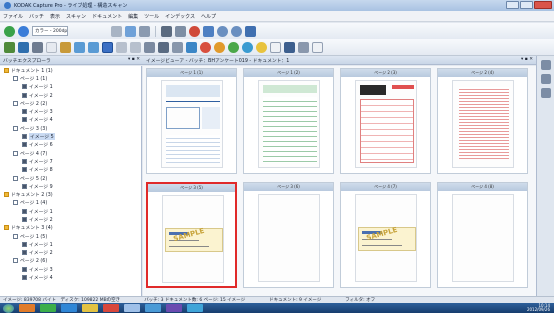  I want to click on menu-file: ファイル, so click(13, 16).